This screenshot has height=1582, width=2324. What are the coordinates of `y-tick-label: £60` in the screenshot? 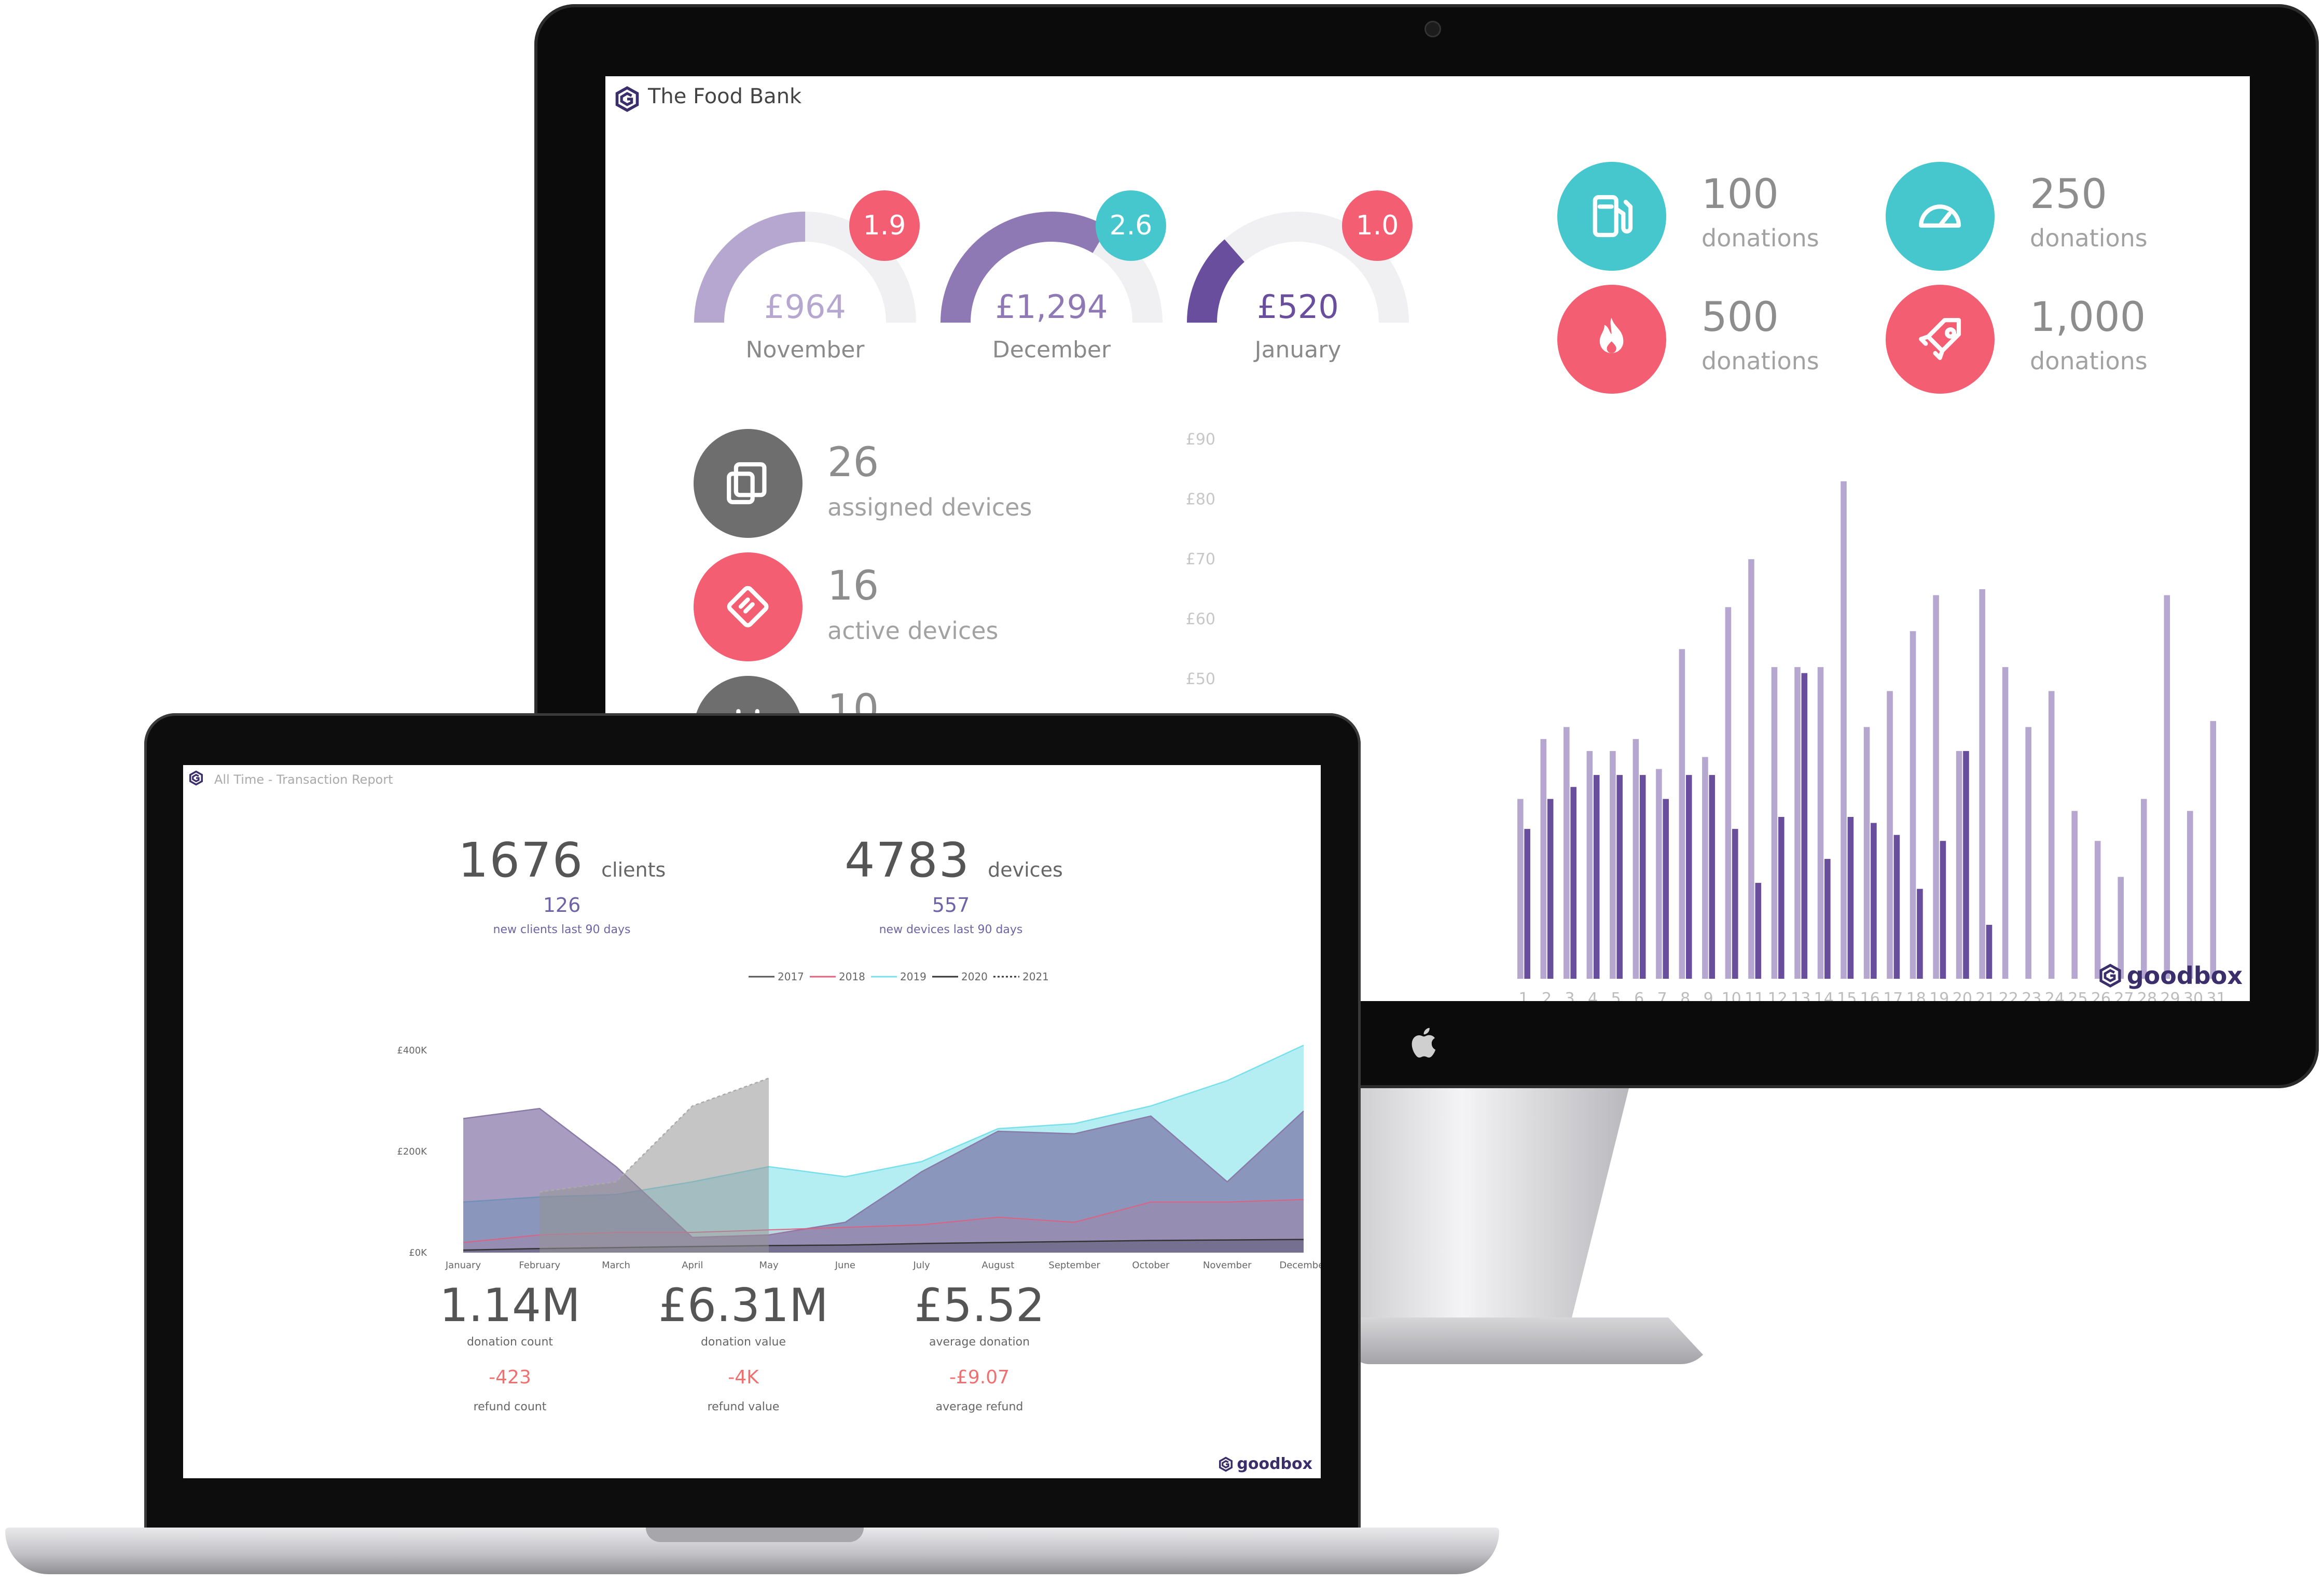 It's located at (1201, 619).